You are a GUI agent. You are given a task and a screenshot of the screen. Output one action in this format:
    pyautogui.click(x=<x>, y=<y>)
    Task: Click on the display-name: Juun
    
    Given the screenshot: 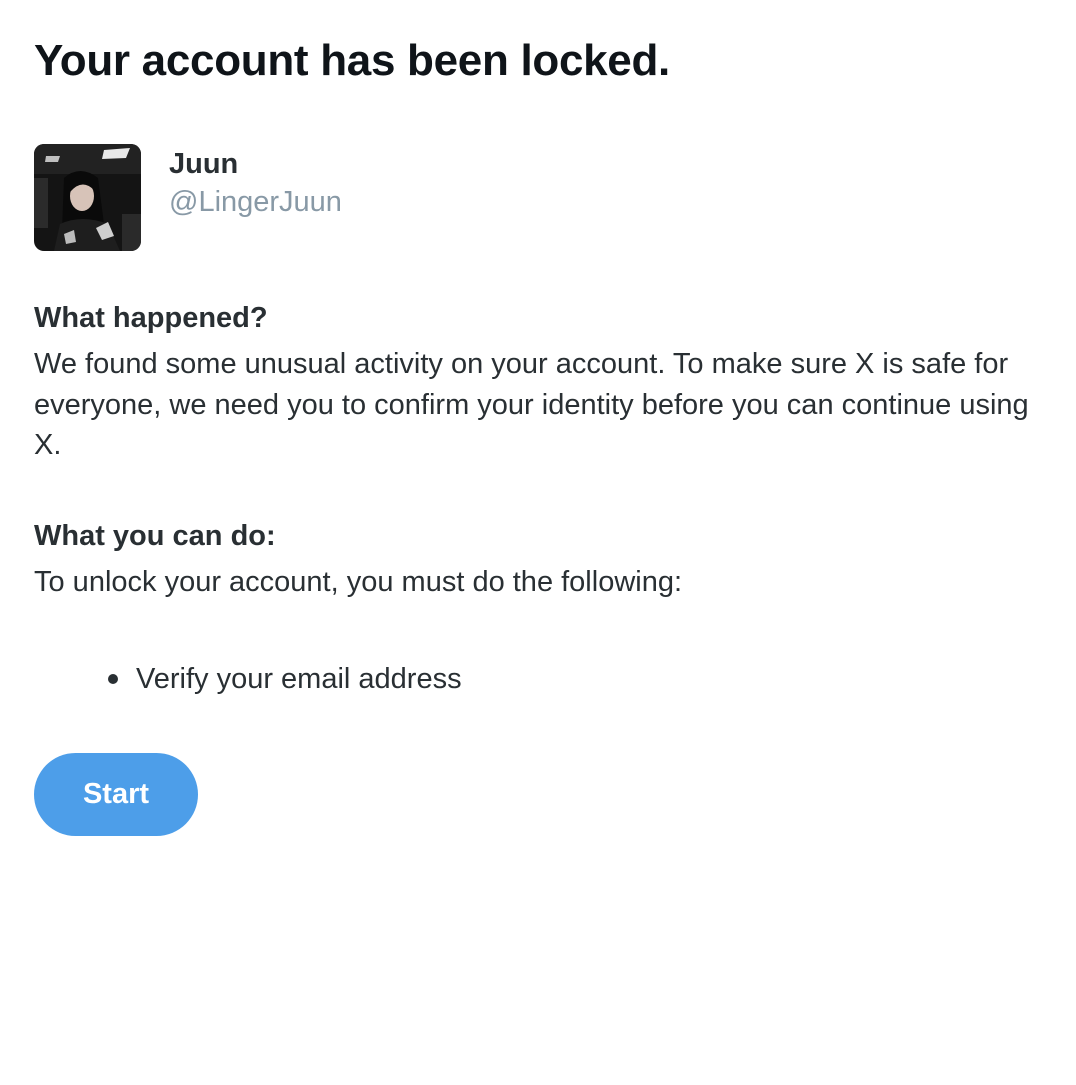 What is the action you would take?
    pyautogui.click(x=204, y=164)
    